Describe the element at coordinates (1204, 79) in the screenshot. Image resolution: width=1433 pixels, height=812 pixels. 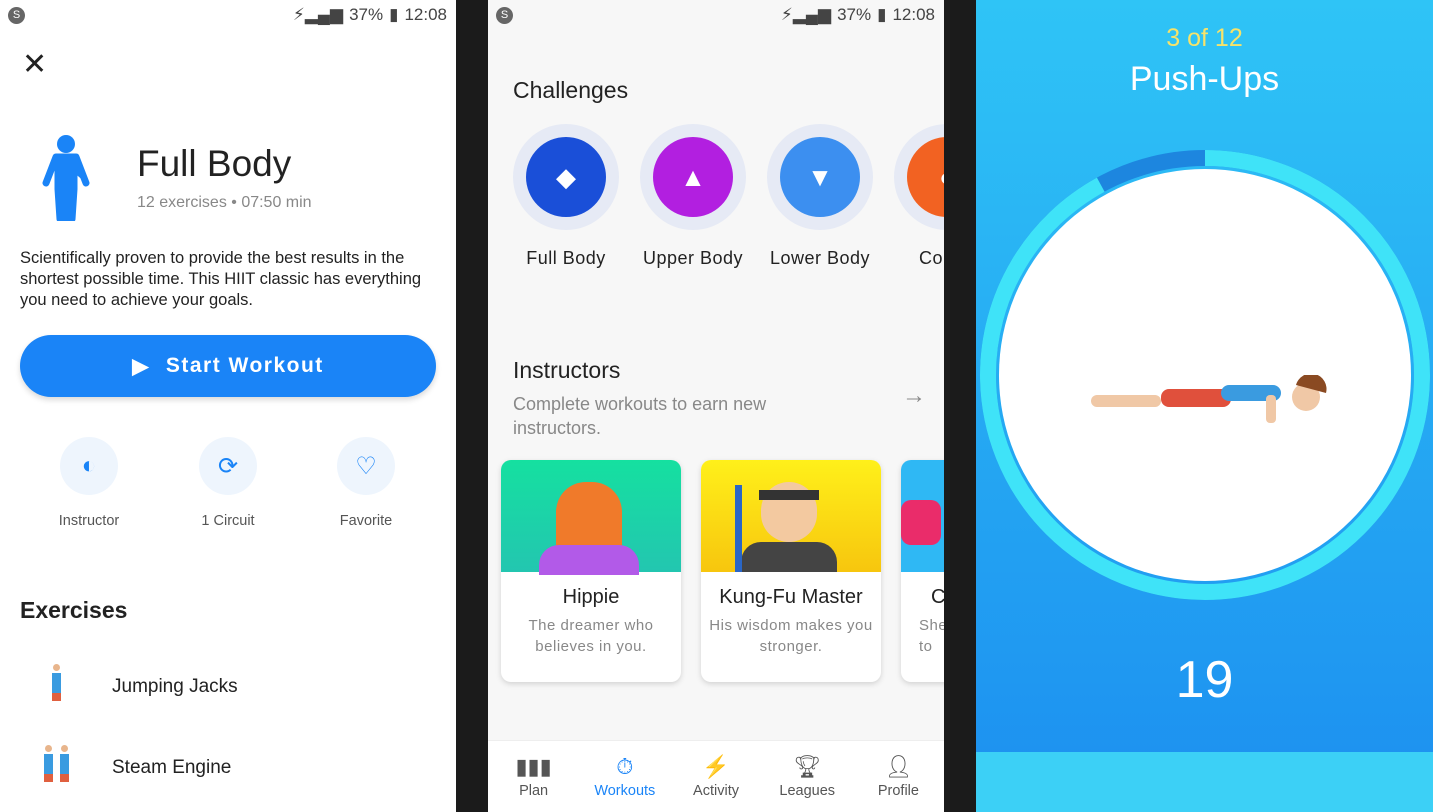
I see `exercise-name: Push-Ups` at that location.